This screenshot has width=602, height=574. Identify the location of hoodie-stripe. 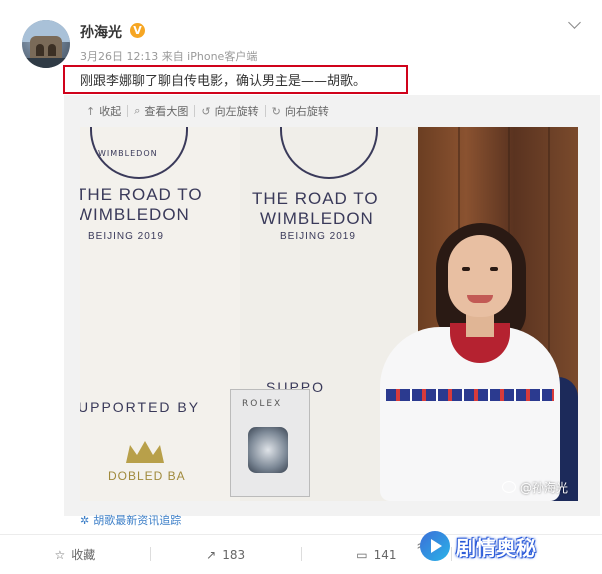
(470, 395).